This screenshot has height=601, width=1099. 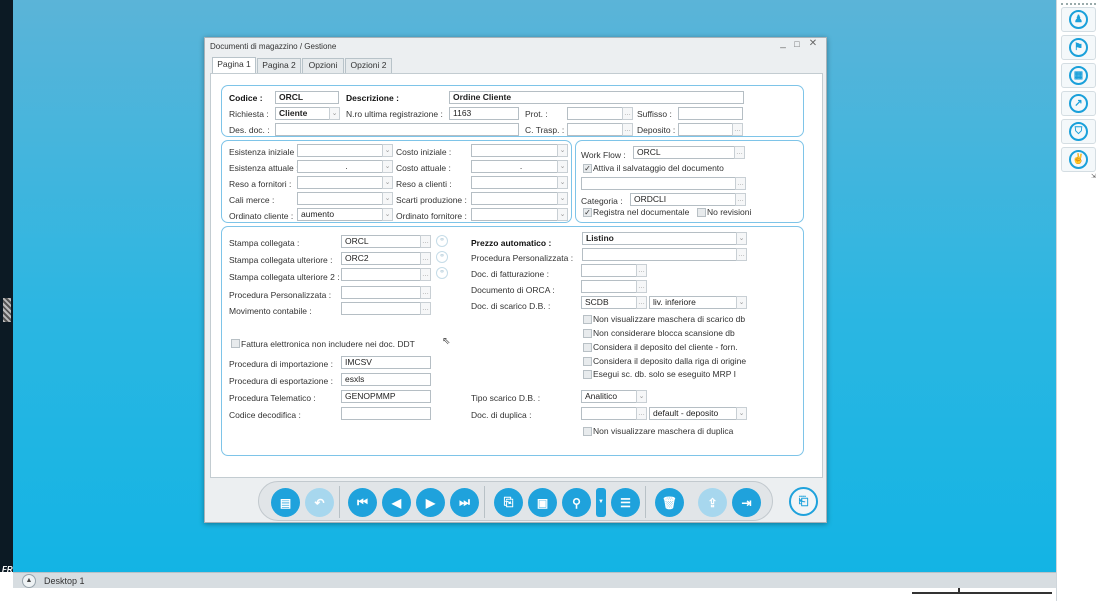 I want to click on like-button: ✌, so click(x=1078, y=159).